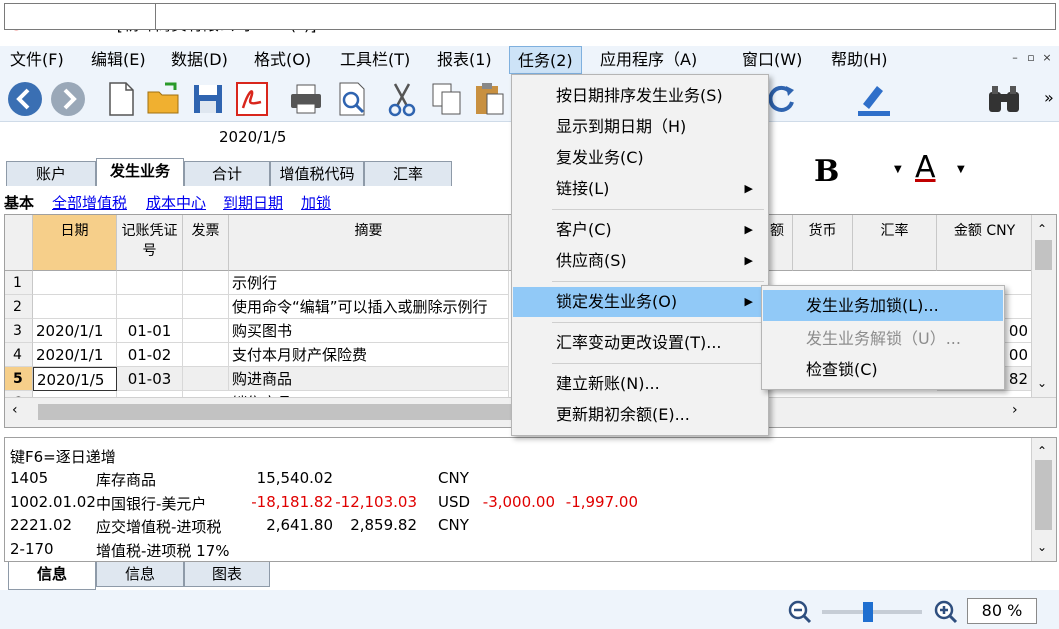 The image size is (1059, 629). What do you see at coordinates (369, 379) in the screenshot?
I see `cell-description: 购进商品` at bounding box center [369, 379].